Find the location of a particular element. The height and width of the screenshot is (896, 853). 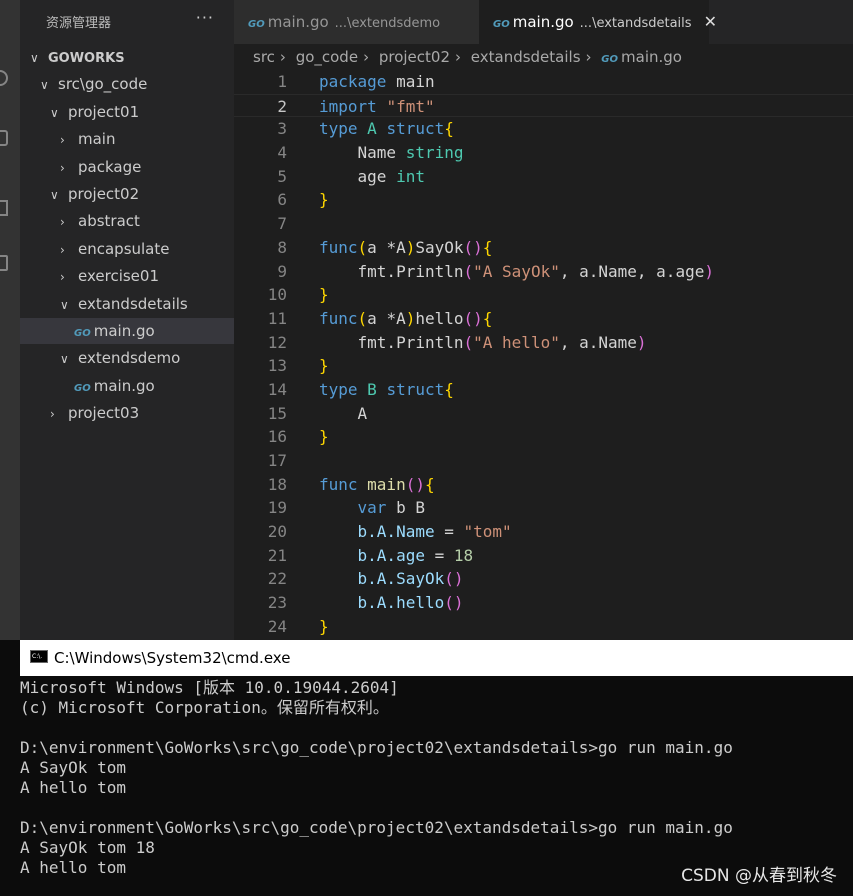

code-line: 17 is located at coordinates (543, 461).